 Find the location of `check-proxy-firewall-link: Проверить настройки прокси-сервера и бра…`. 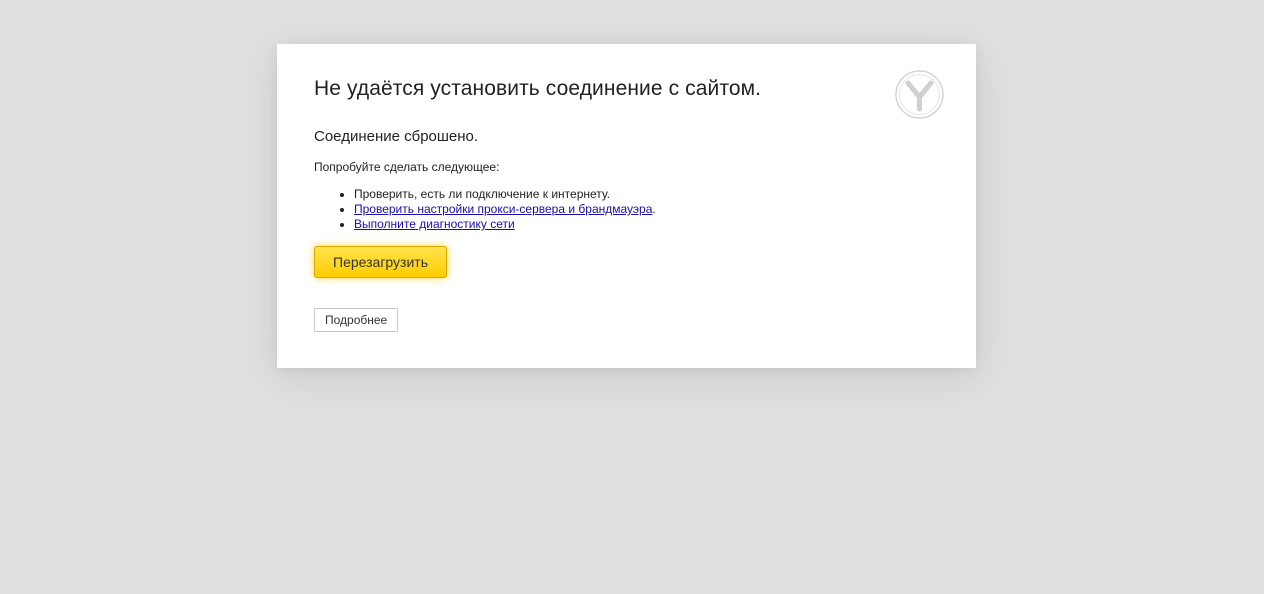

check-proxy-firewall-link: Проверить настройки прокси-сервера и бра… is located at coordinates (503, 209).